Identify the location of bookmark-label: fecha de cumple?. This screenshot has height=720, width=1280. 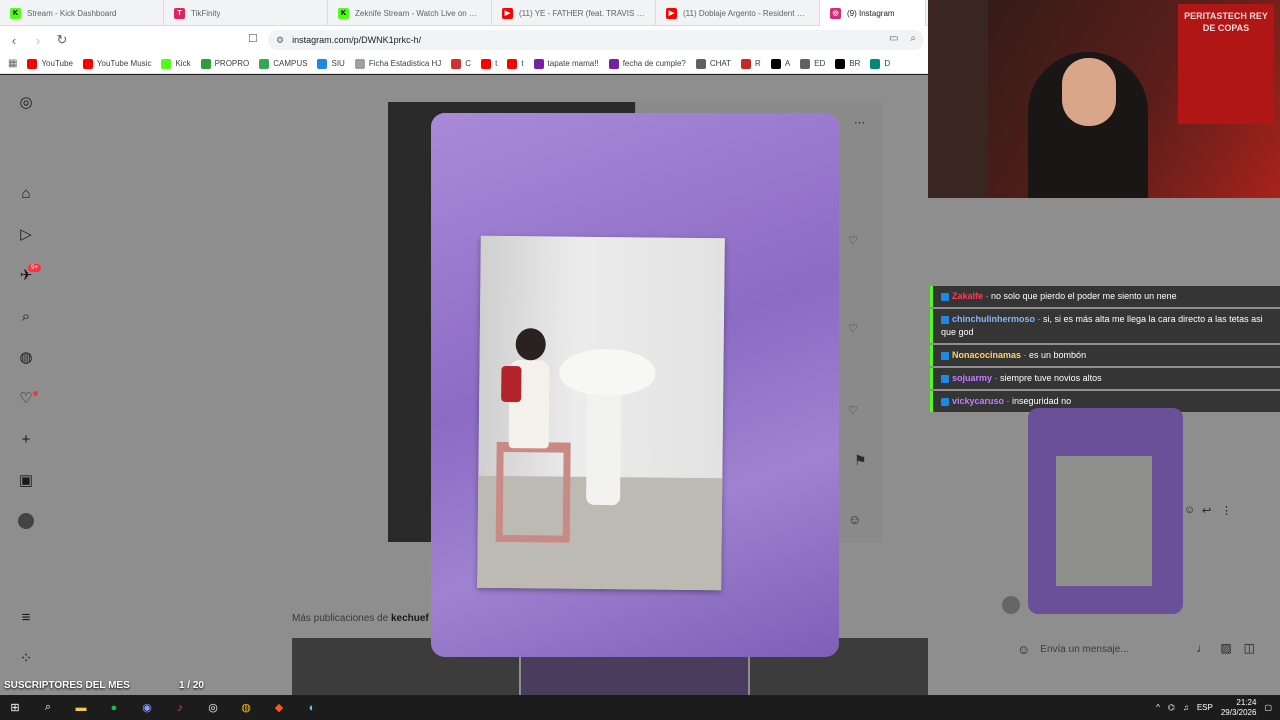
(654, 63).